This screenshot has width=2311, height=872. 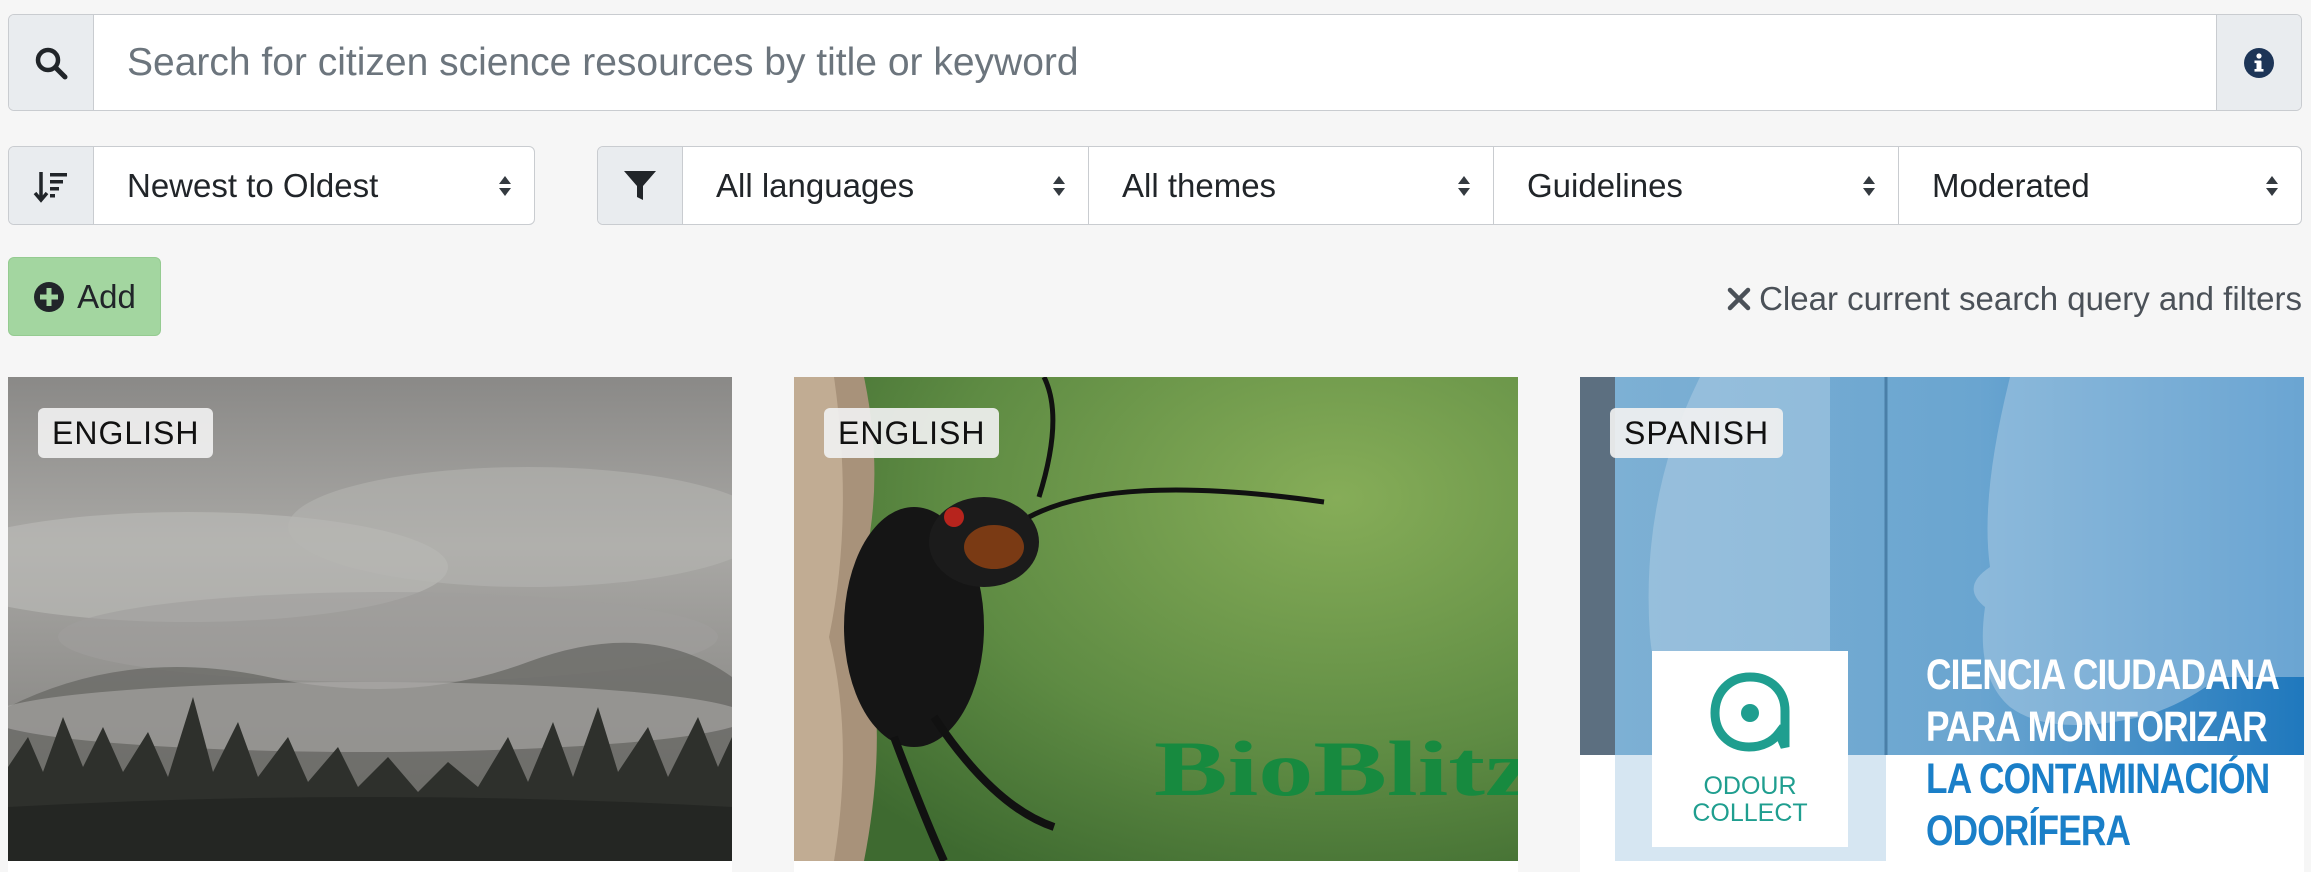 What do you see at coordinates (2103, 675) in the screenshot?
I see `poster-line: CIENCIA CIUDADANA` at bounding box center [2103, 675].